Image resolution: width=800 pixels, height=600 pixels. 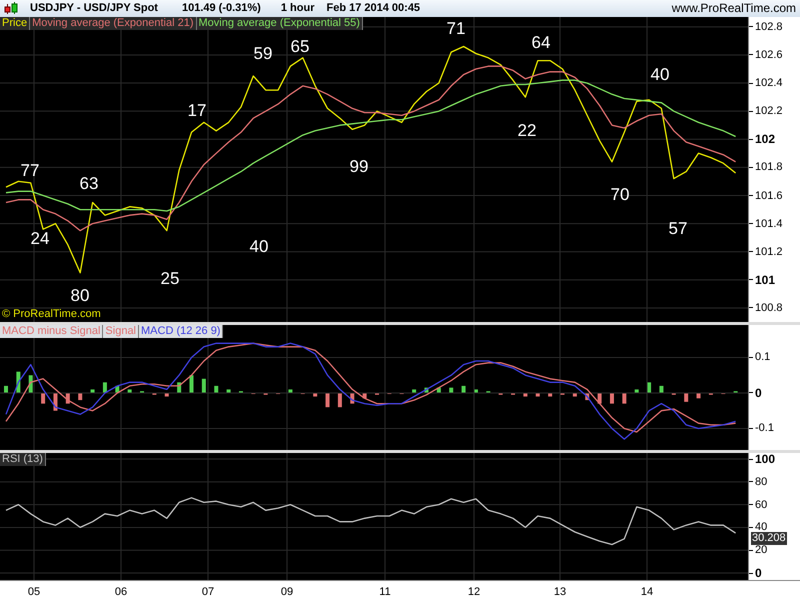 What do you see at coordinates (769, 54) in the screenshot?
I see `axis-label: 102.6` at bounding box center [769, 54].